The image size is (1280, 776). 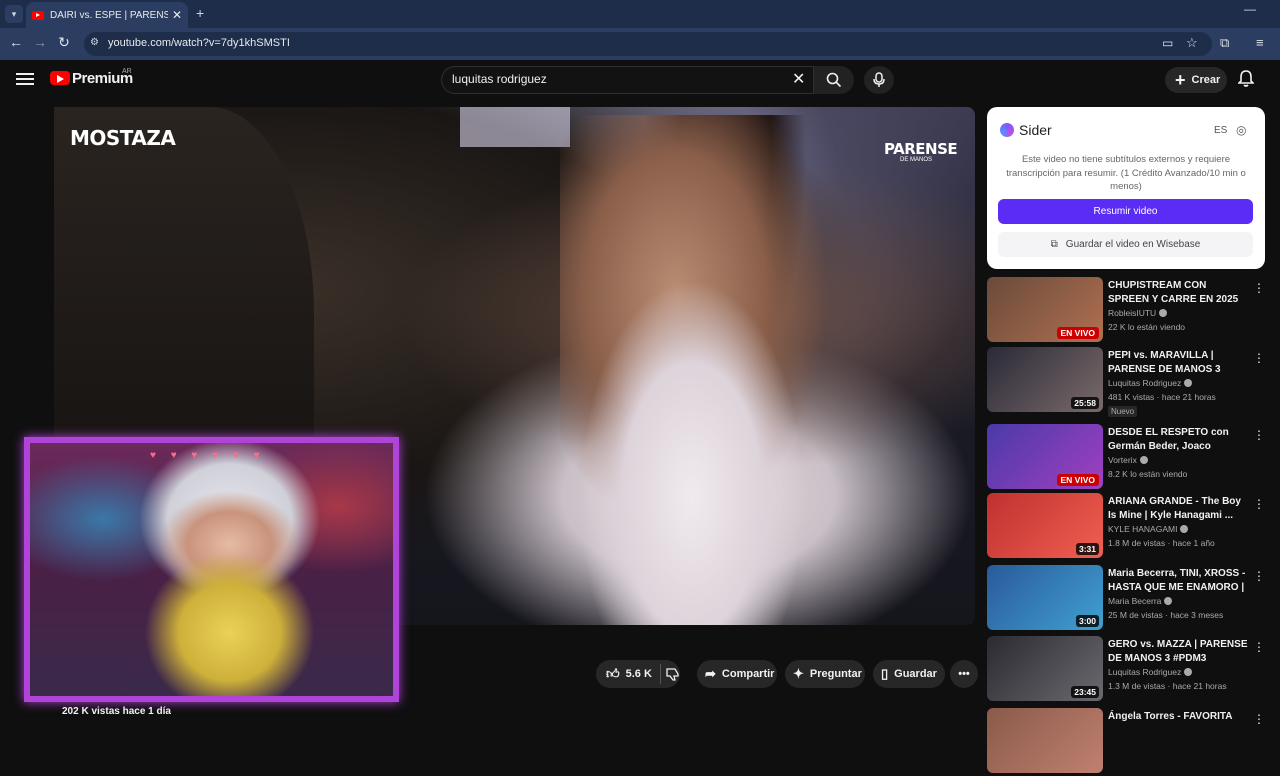 I want to click on bookmark-add-icon: ⧉, so click(x=1054, y=244).